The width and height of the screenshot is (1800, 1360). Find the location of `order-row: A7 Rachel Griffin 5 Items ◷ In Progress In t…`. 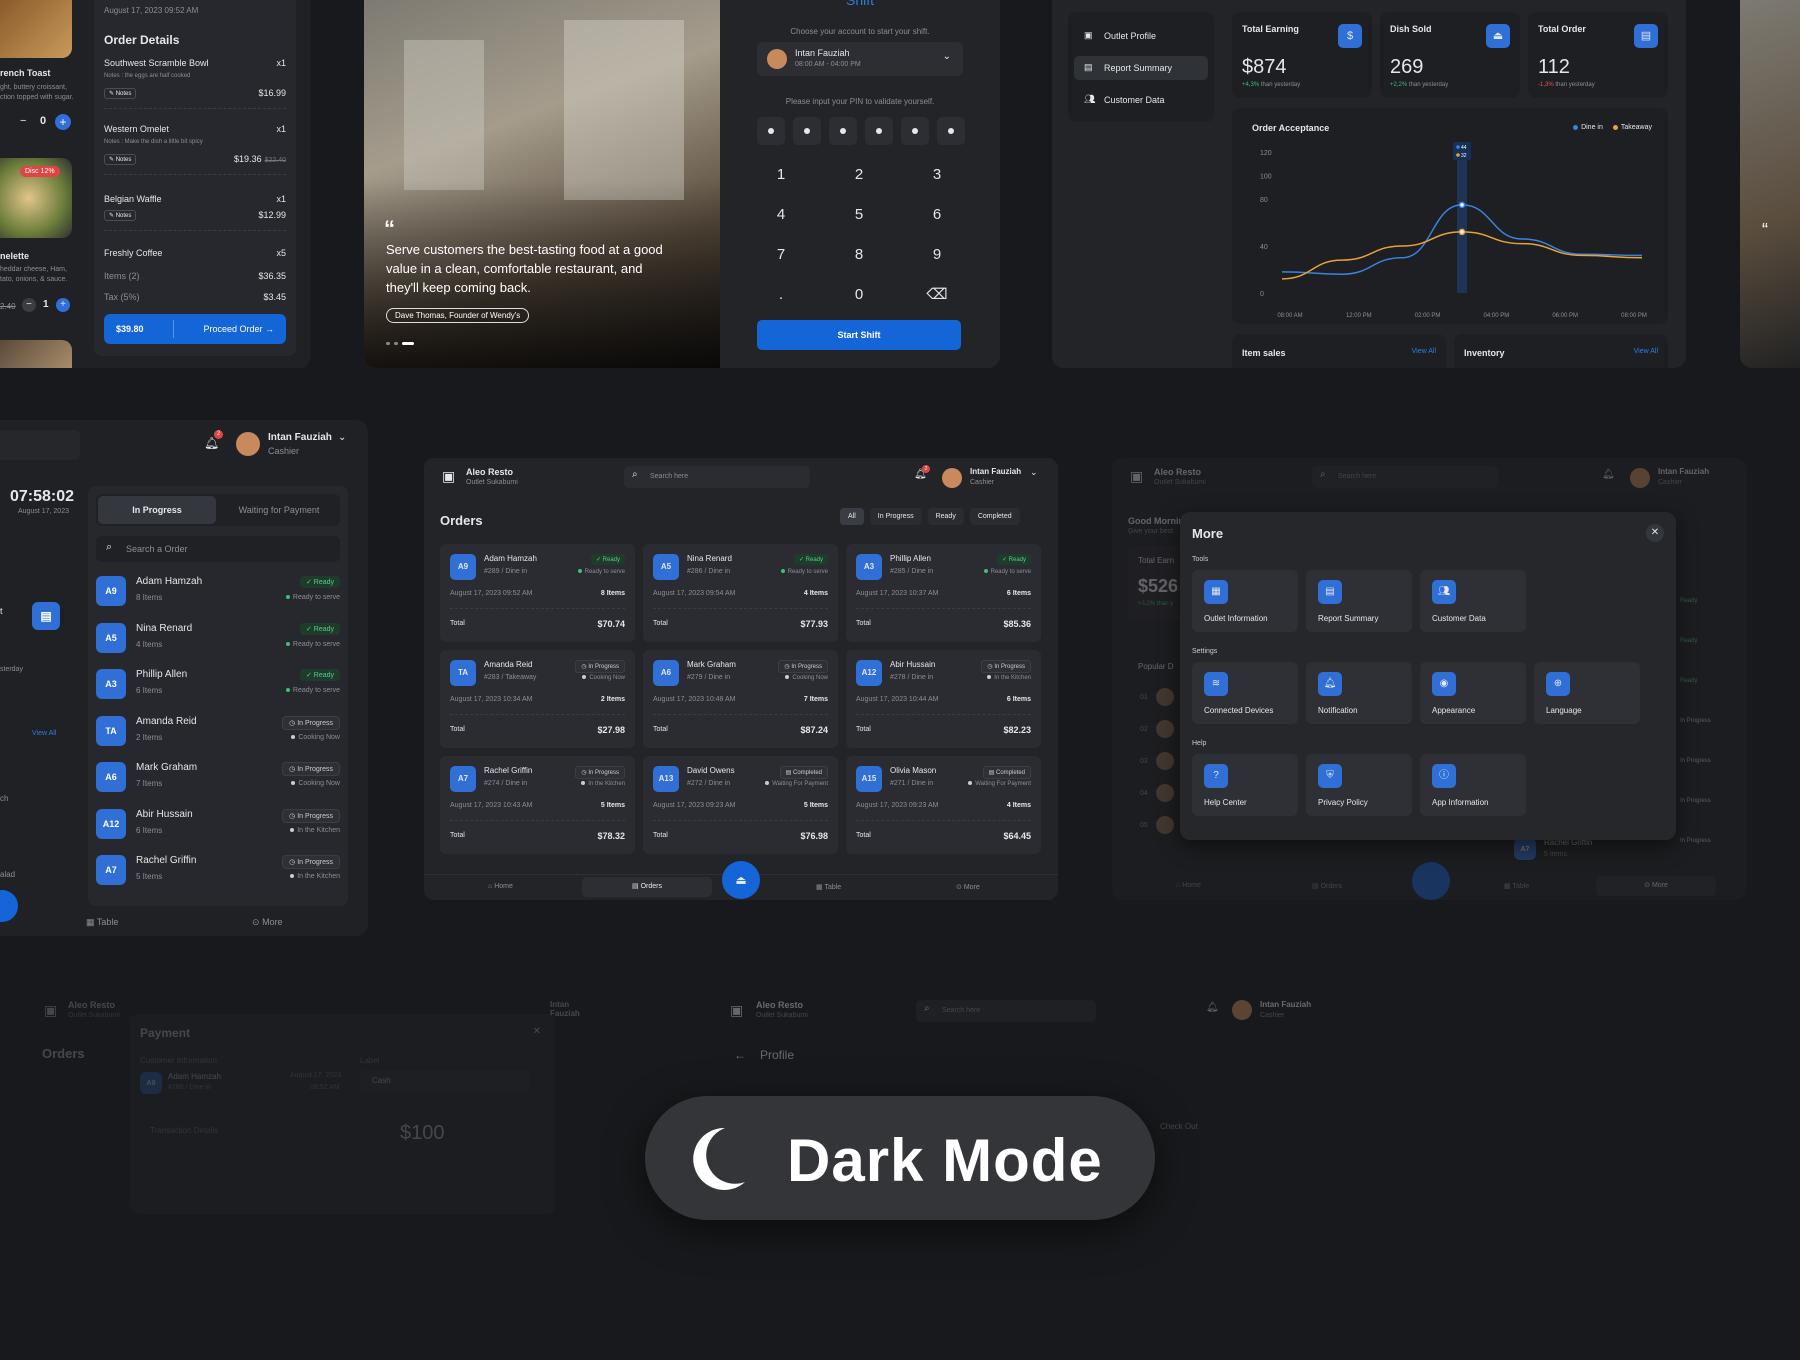

order-row: A7 Rachel Griffin 5 Items ◷ In Progress In t… is located at coordinates (218, 870).